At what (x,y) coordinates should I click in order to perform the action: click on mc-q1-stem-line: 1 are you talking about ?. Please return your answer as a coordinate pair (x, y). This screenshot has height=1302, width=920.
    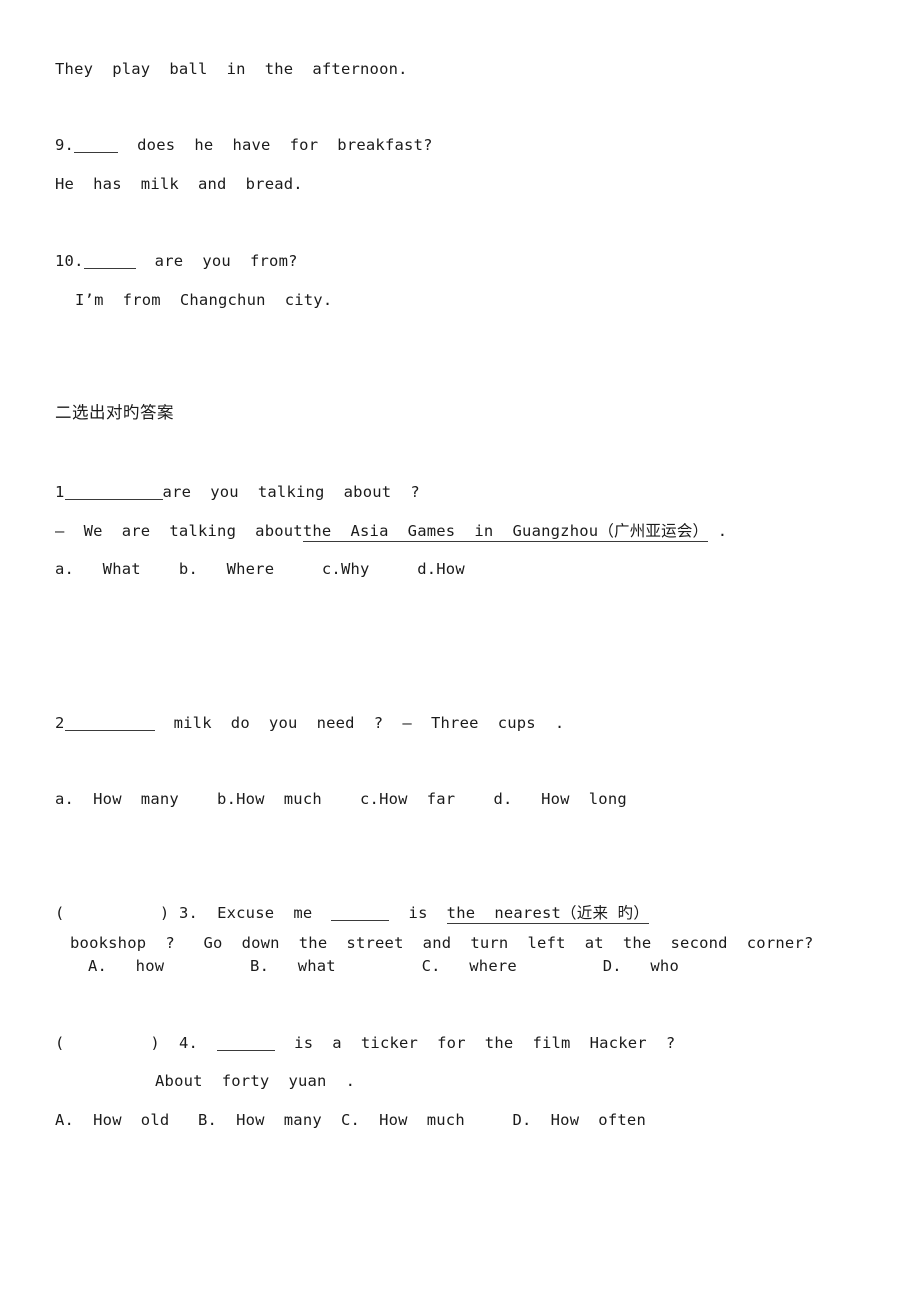
    Looking at the image, I should click on (237, 492).